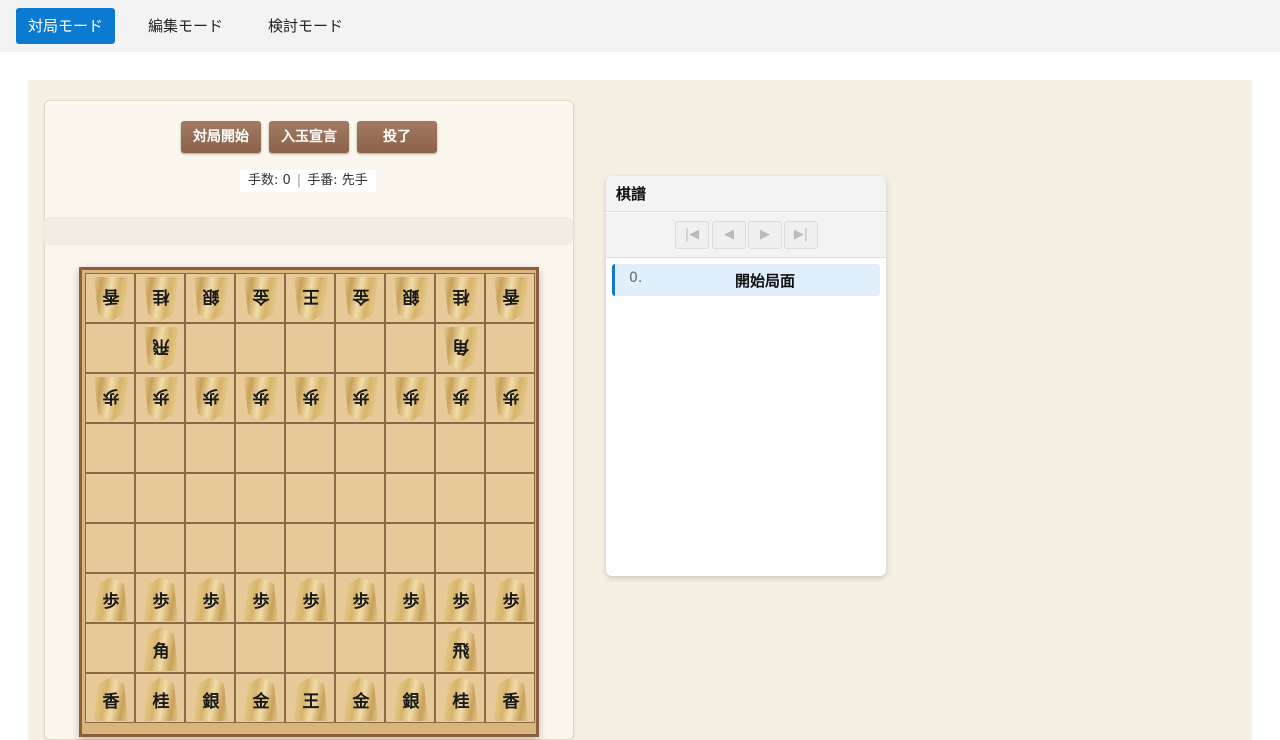  Describe the element at coordinates (309, 137) in the screenshot. I see `declare-entering-king-button: 入玉宣言` at that location.